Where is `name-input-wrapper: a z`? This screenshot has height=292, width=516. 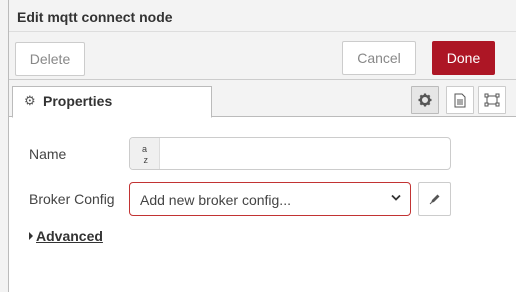 name-input-wrapper: a z is located at coordinates (290, 153).